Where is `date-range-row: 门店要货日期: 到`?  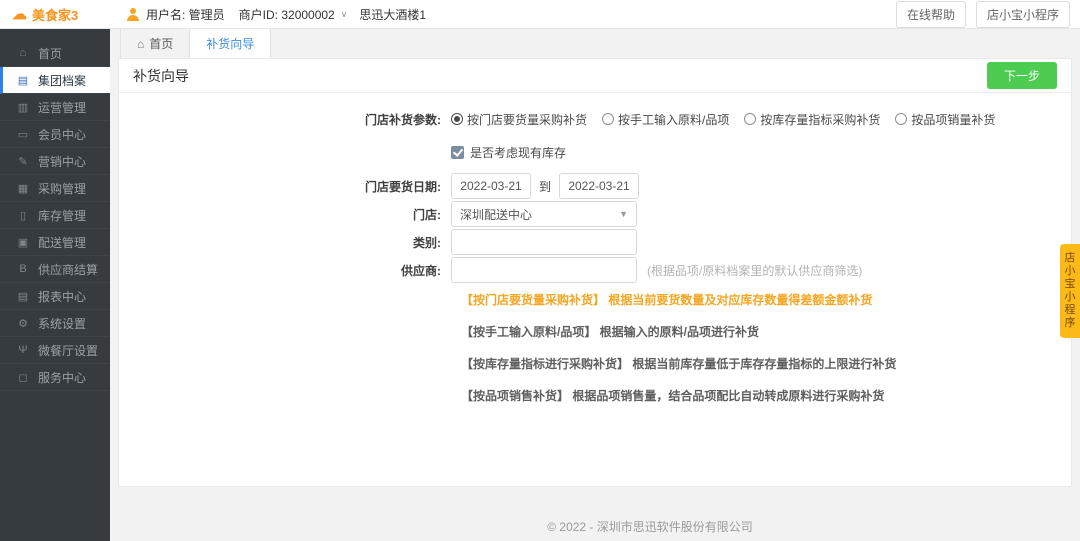
date-range-row: 门店要货日期: 到 is located at coordinates (595, 186).